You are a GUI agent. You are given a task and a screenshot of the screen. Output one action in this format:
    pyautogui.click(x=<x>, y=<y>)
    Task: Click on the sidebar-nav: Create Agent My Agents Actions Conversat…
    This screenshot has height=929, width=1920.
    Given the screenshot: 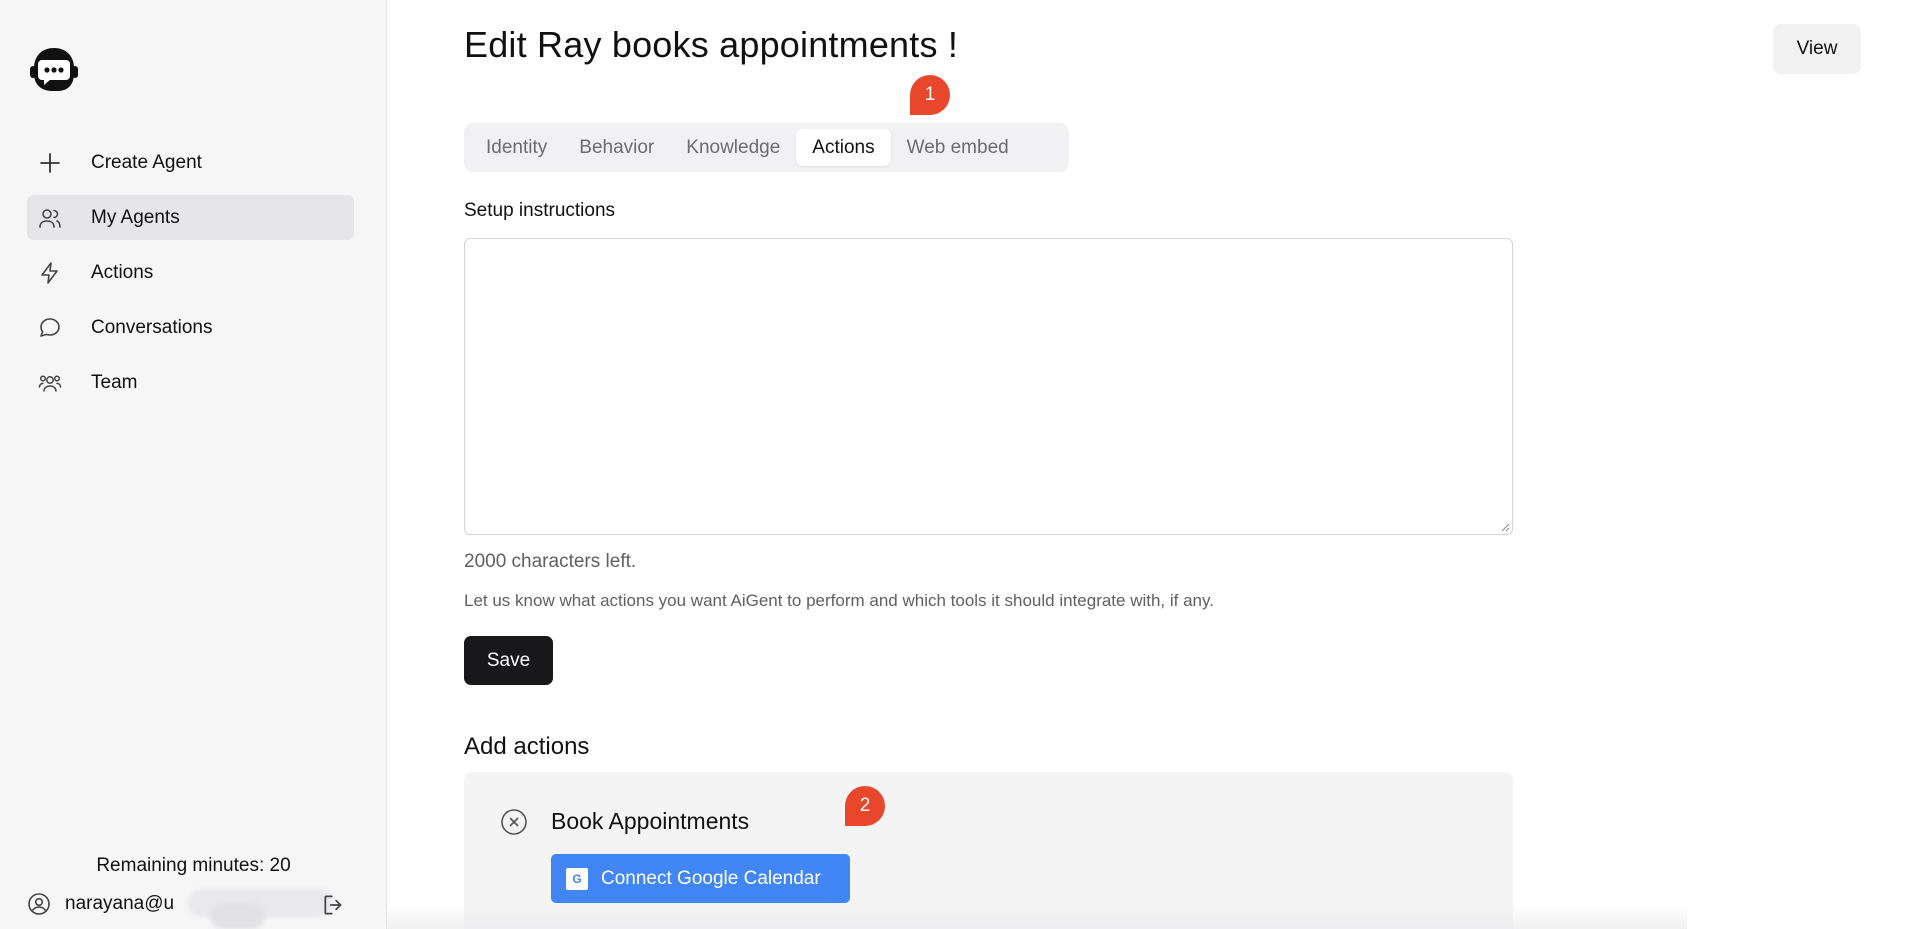 What is the action you would take?
    pyautogui.click(x=190, y=277)
    